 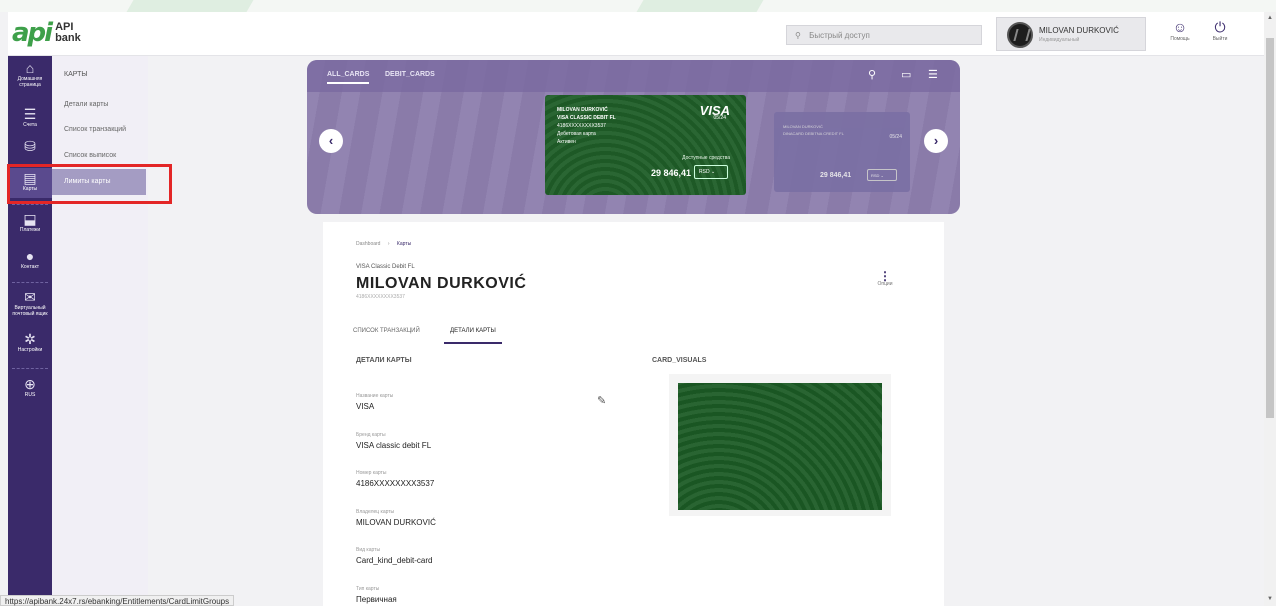 What do you see at coordinates (374, 402) in the screenshot?
I see `field-card-name: Название карты VISA` at bounding box center [374, 402].